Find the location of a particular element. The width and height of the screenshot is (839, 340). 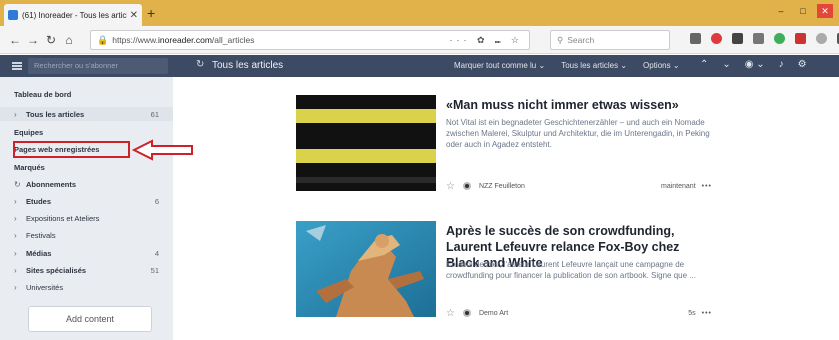

tab-title: (61) Inoreader - Tous les articl is located at coordinates (74, 15).